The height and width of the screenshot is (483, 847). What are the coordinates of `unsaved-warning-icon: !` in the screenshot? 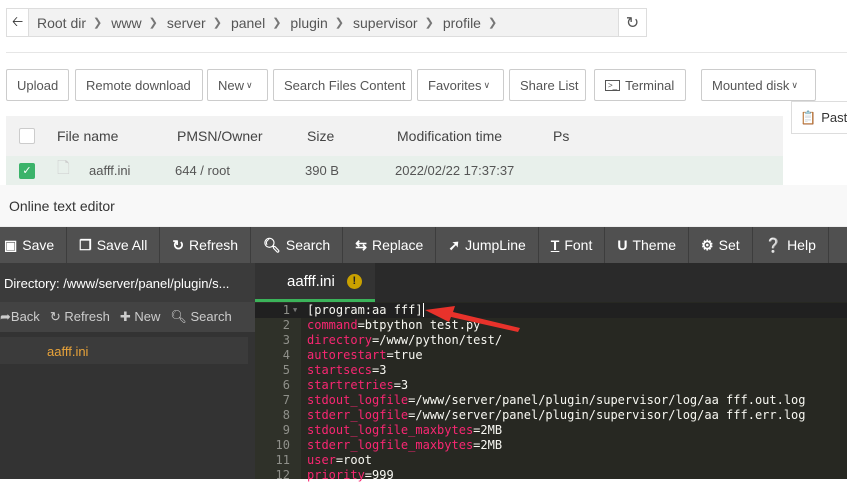 It's located at (354, 281).